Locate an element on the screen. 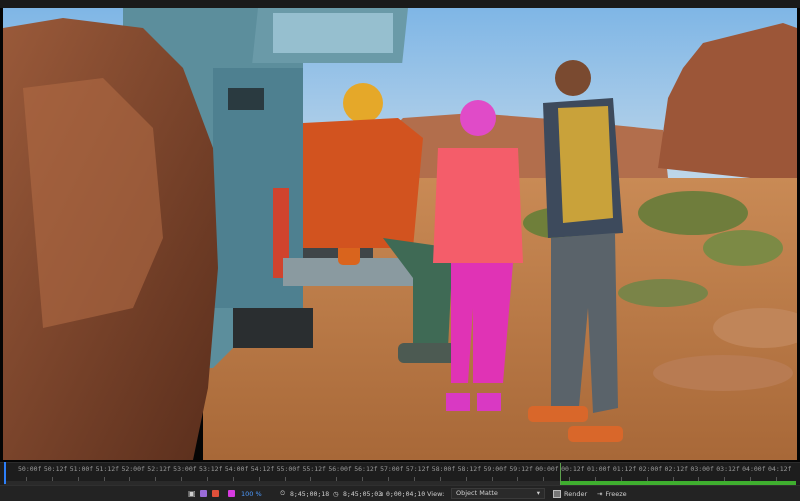 The width and height of the screenshot is (800, 501). ruler-tick-label: 56:00f is located at coordinates (340, 469).